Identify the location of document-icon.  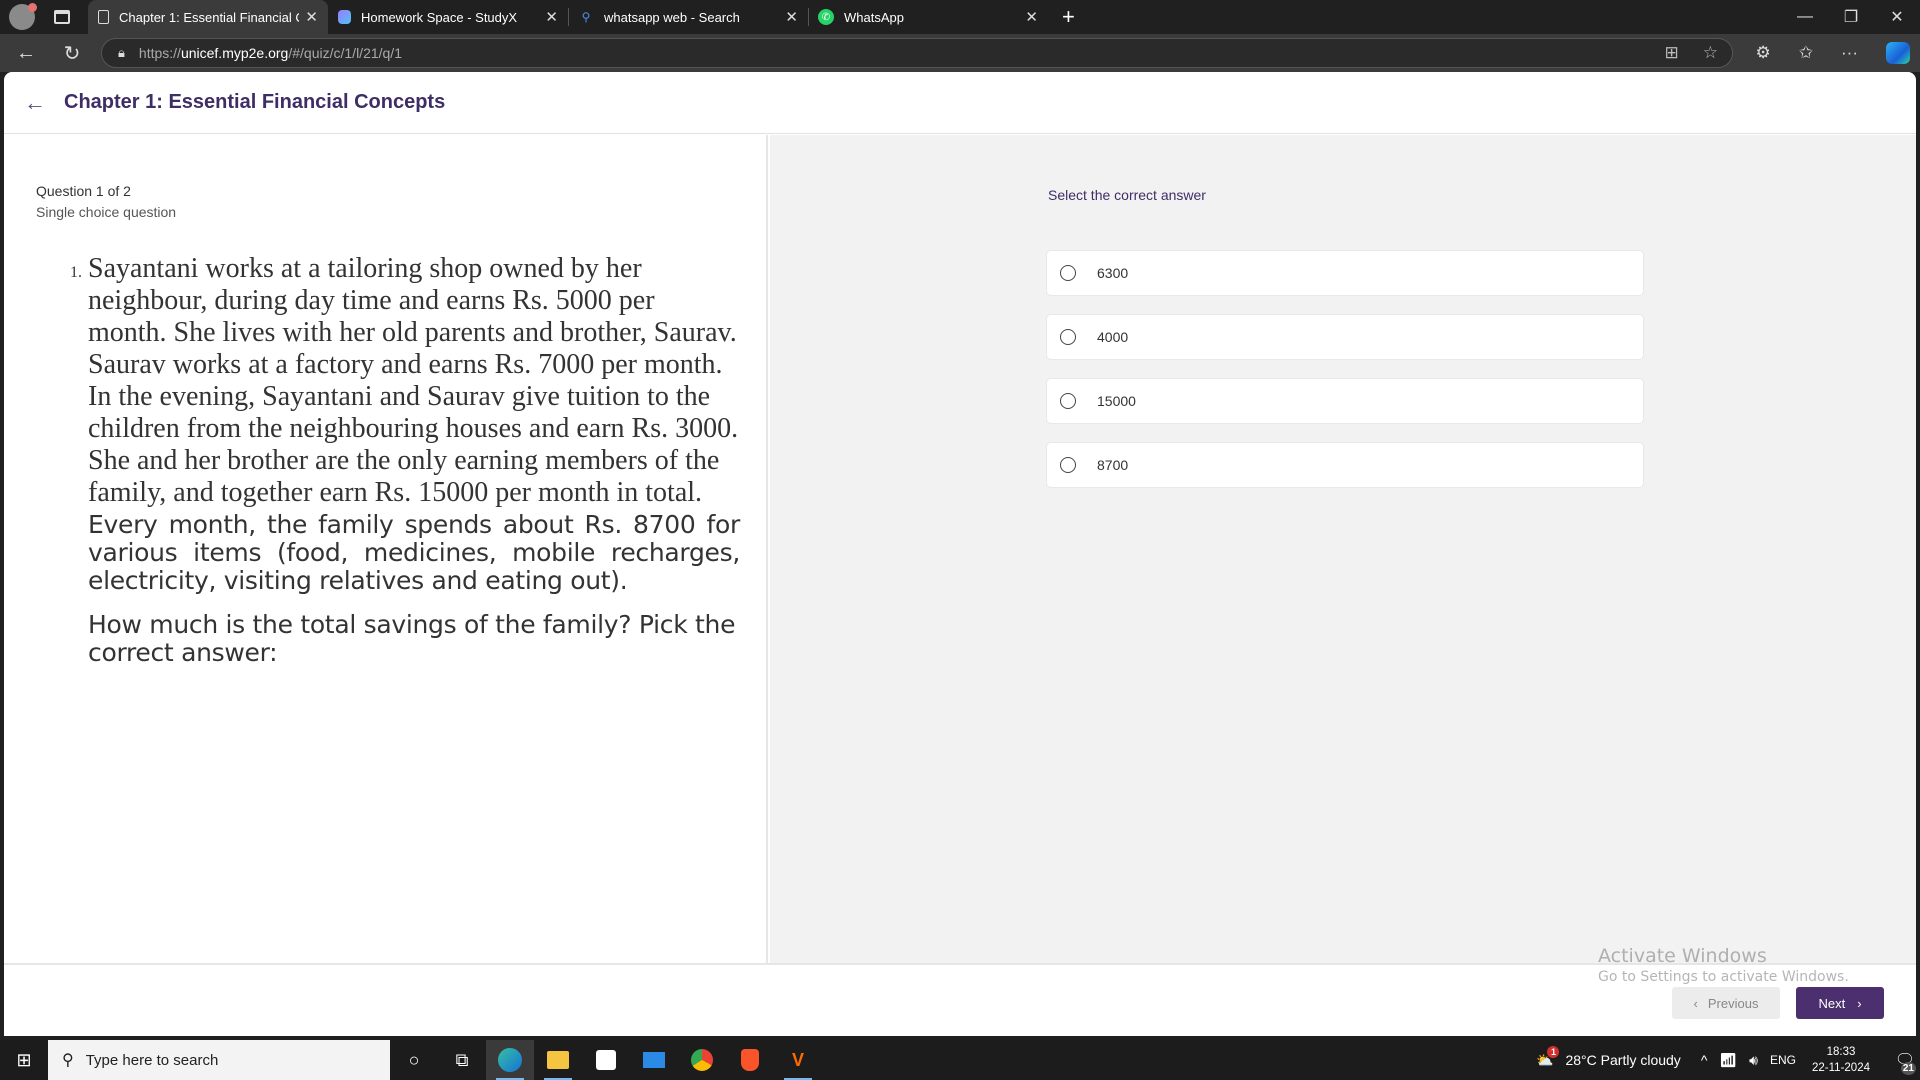
(103, 17).